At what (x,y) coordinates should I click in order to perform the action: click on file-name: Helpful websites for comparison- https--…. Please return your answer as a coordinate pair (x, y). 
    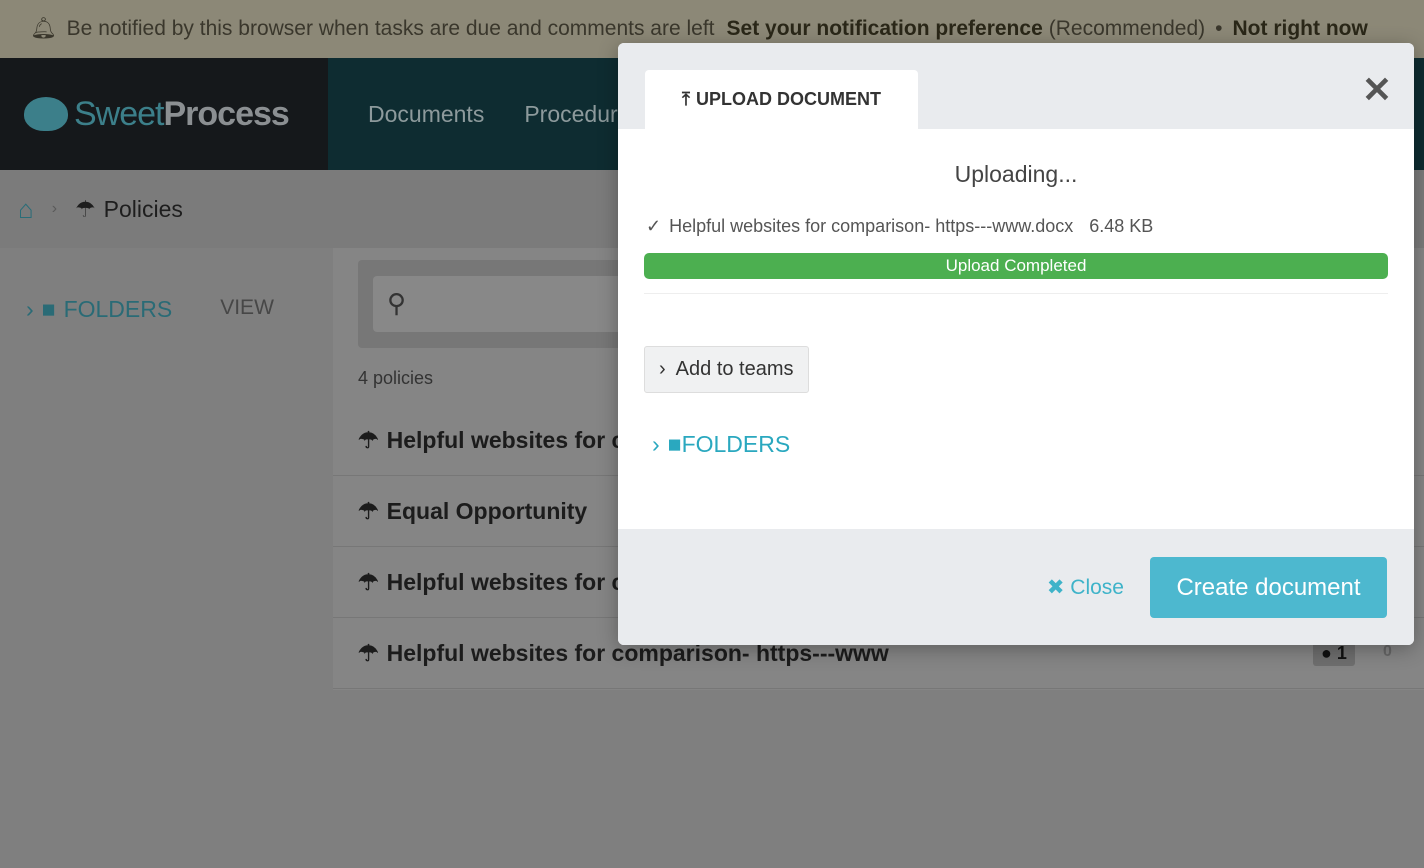
    Looking at the image, I should click on (871, 226).